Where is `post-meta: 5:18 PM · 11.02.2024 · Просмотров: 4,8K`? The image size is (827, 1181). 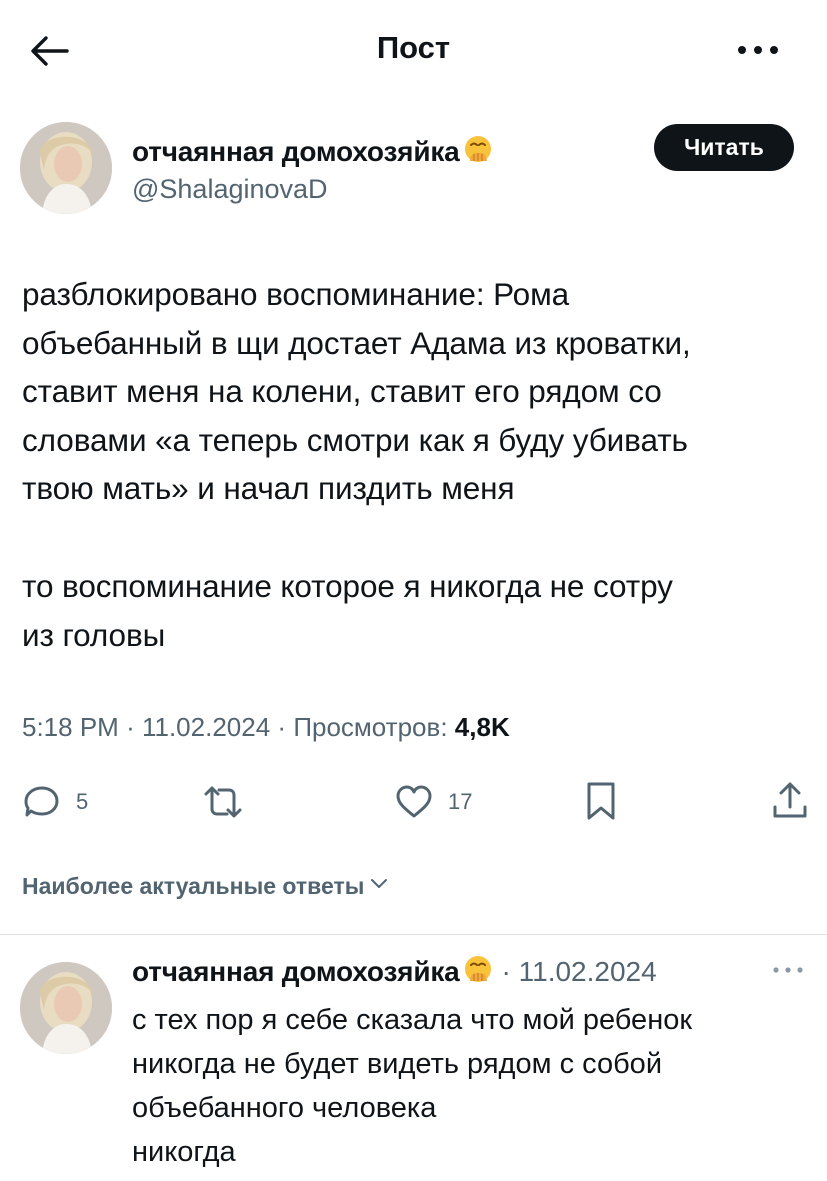 post-meta: 5:18 PM · 11.02.2024 · Просмотров: 4,8K is located at coordinates (266, 727).